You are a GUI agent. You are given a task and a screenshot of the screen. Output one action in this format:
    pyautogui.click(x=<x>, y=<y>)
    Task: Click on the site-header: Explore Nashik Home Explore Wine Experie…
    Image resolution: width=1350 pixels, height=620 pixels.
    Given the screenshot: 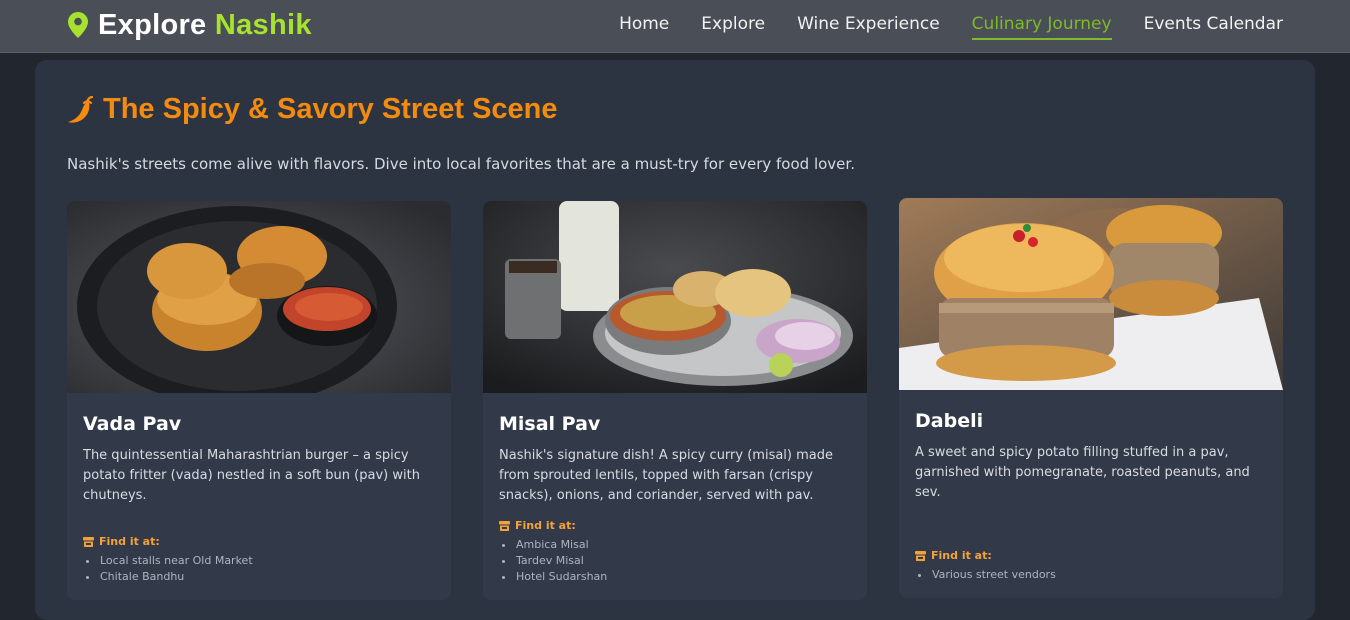 What is the action you would take?
    pyautogui.click(x=675, y=26)
    